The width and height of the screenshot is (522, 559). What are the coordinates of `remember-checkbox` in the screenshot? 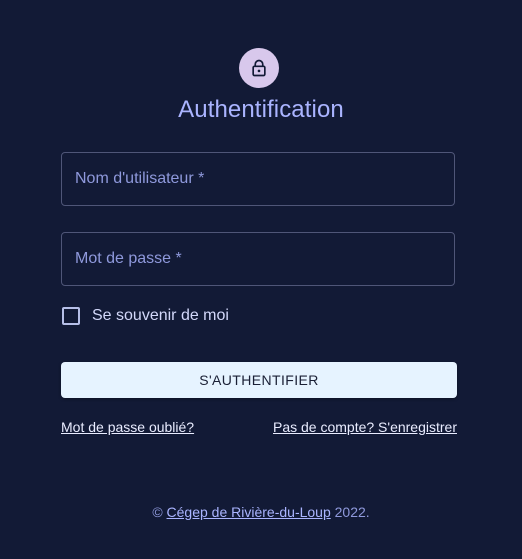 It's located at (71, 316).